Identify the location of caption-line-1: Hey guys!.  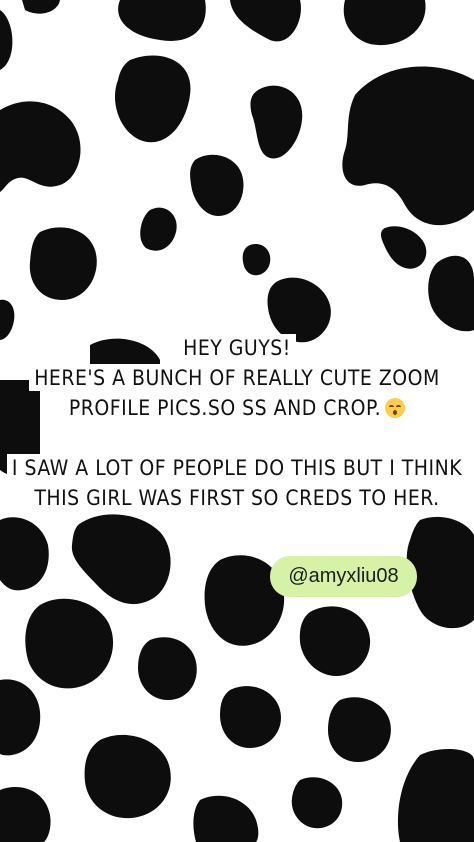
(237, 347).